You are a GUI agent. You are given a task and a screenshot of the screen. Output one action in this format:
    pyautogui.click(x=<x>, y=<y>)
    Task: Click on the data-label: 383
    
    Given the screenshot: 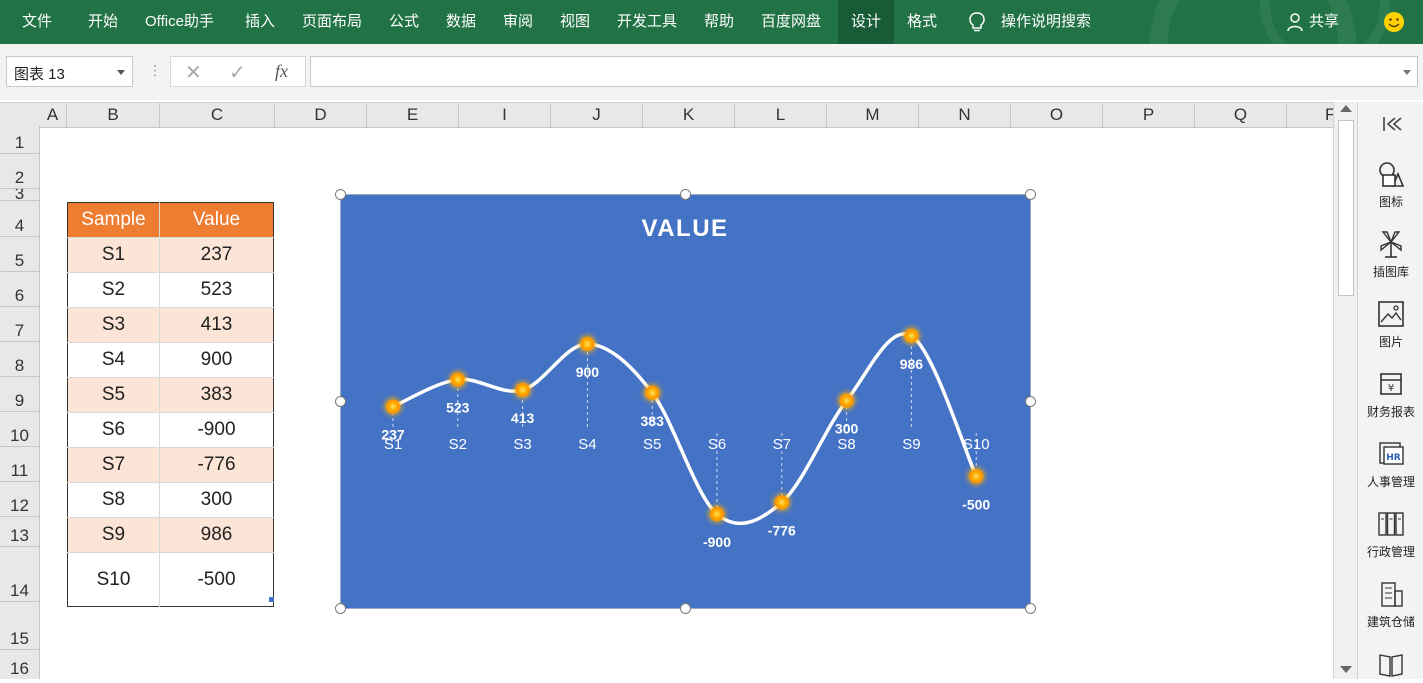 What is the action you would take?
    pyautogui.click(x=653, y=421)
    